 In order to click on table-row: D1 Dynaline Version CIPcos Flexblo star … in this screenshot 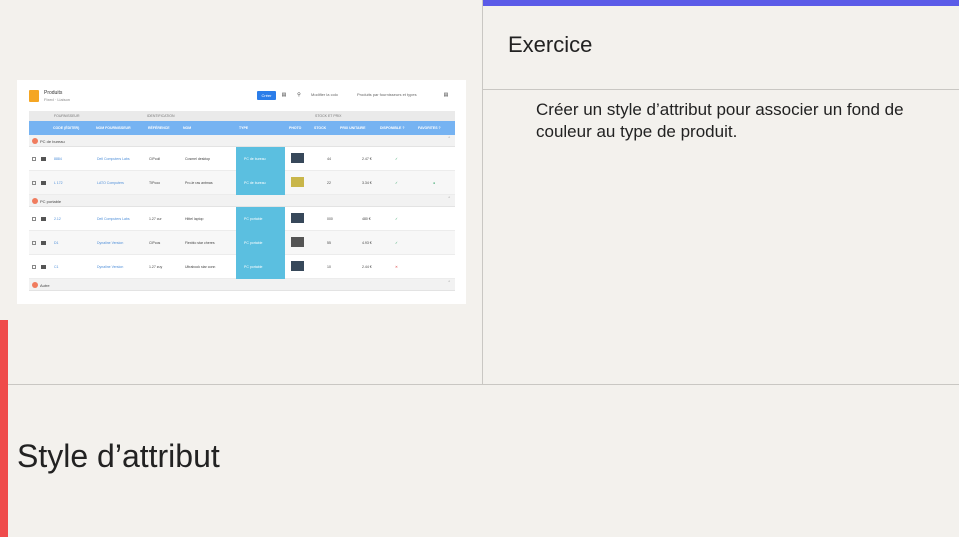, I will do `click(242, 243)`.